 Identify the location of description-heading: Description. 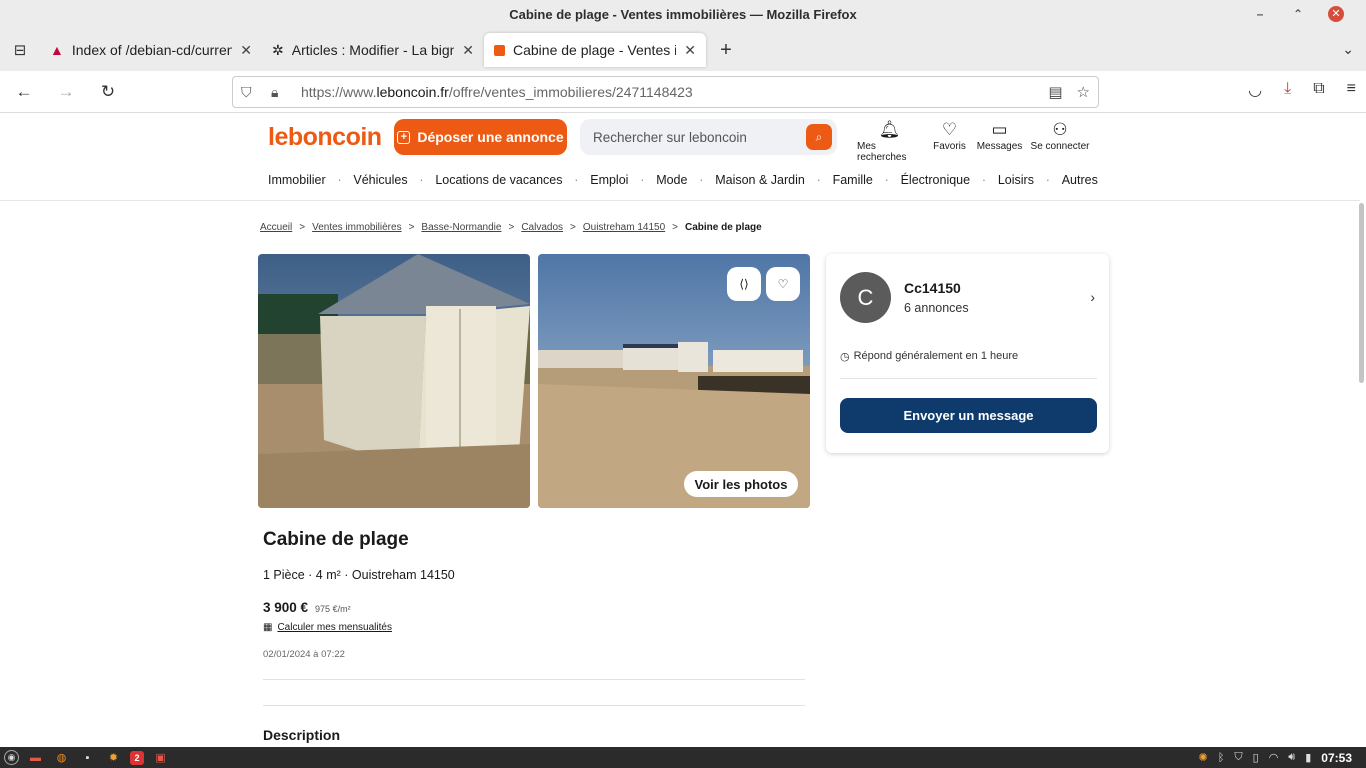
(302, 735).